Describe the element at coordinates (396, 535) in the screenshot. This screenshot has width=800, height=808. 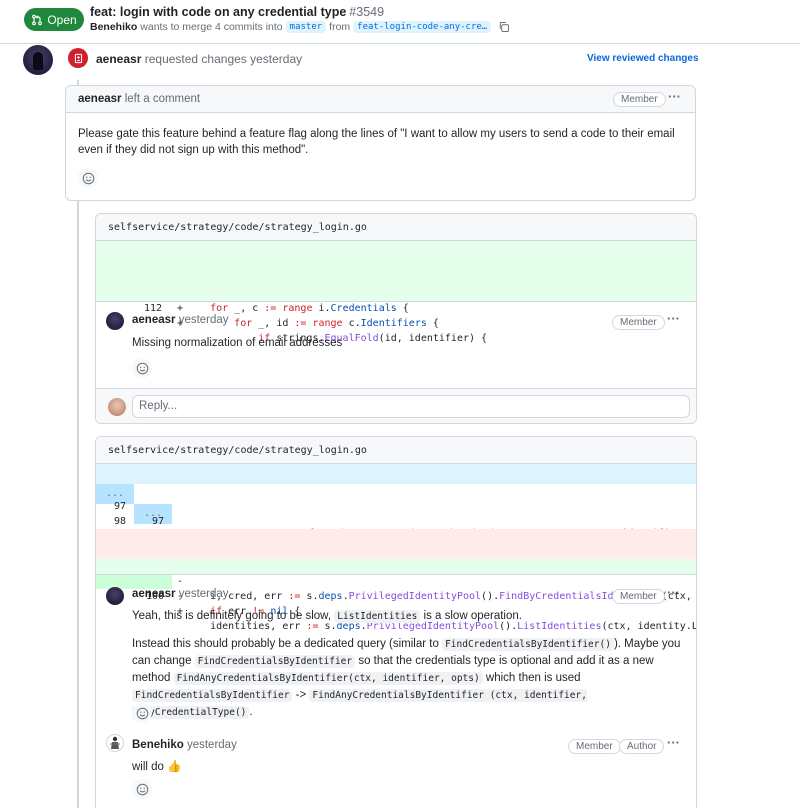
I see `diff-line: 99 99` at that location.